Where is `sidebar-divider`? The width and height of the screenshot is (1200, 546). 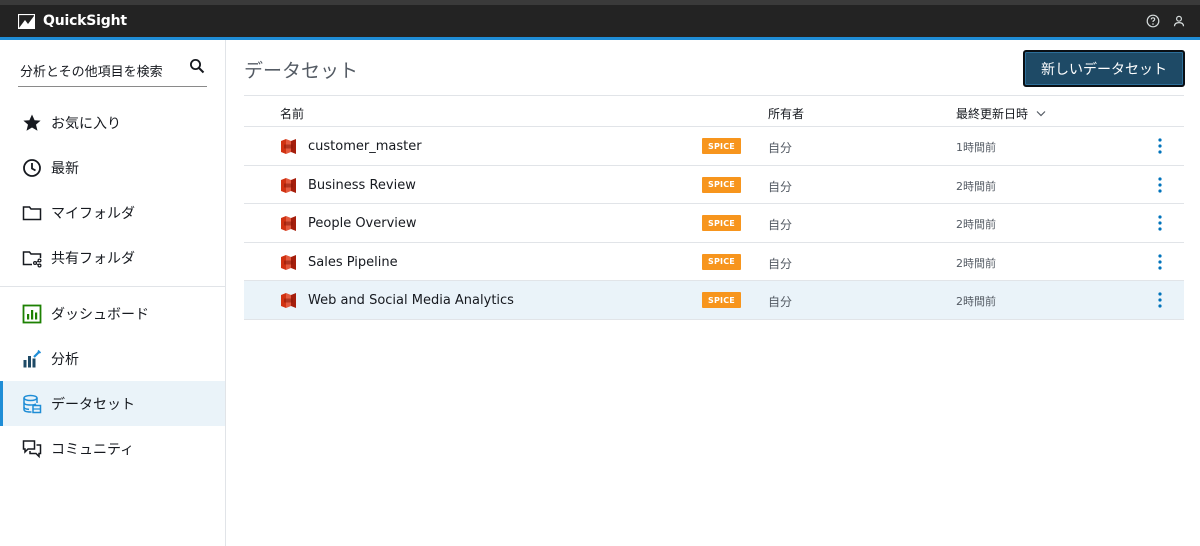
sidebar-divider is located at coordinates (112, 286).